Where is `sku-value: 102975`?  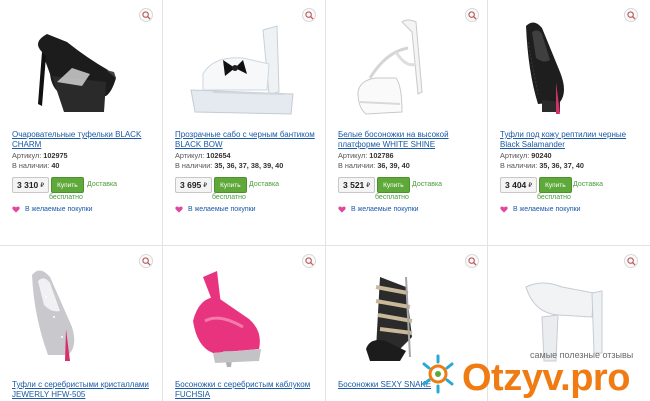 sku-value: 102975 is located at coordinates (55, 155).